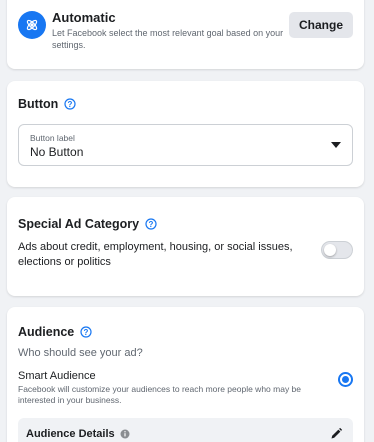 This screenshot has width=374, height=442. I want to click on special-ad-header: Special Ad Category ?, so click(87, 224).